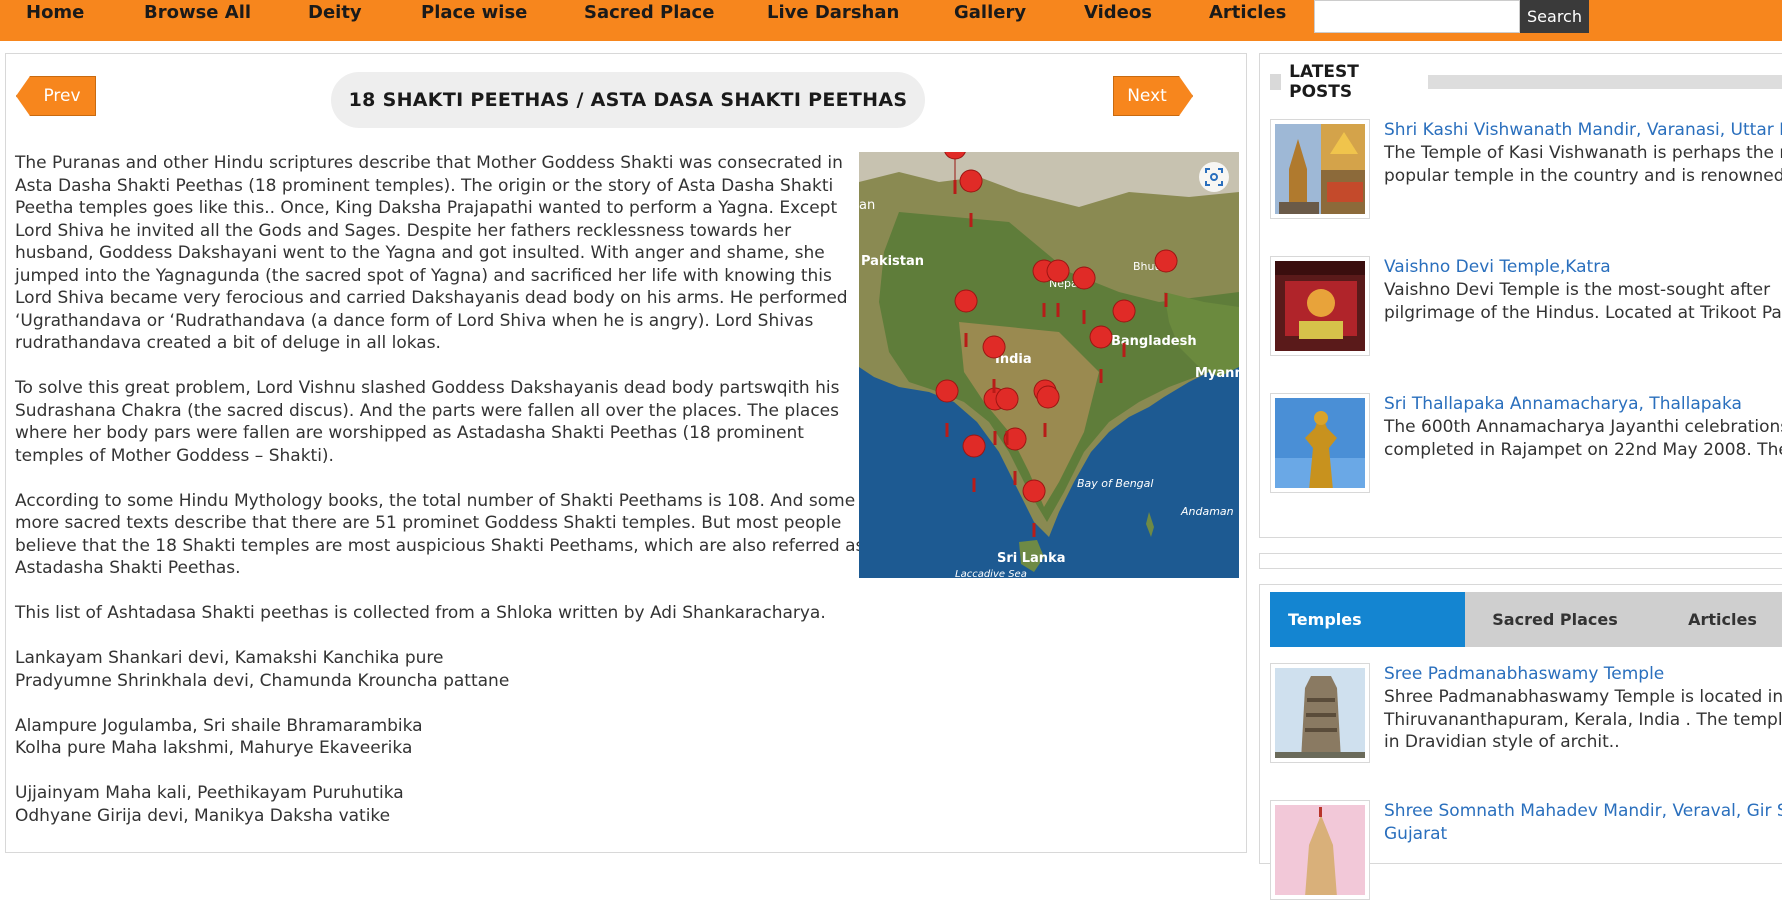 Image resolution: width=1782 pixels, height=900 pixels. I want to click on search-input, so click(1417, 16).